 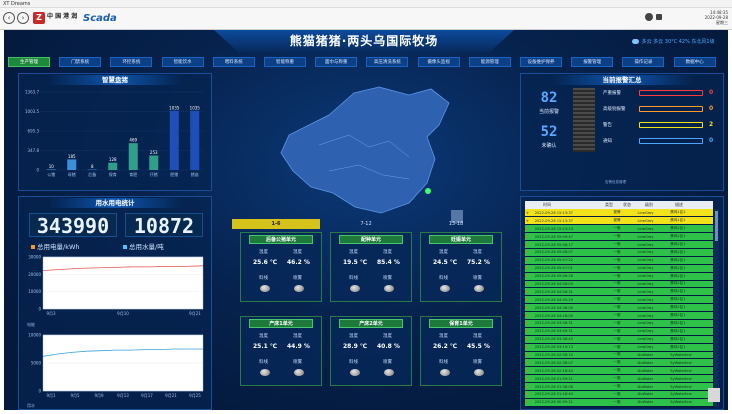 What do you see at coordinates (461, 267) in the screenshot?
I see `unit-card: 妊娠单元 温度 湿度 24.5 ℃ 75.2 % 料线 喷雾` at bounding box center [461, 267].